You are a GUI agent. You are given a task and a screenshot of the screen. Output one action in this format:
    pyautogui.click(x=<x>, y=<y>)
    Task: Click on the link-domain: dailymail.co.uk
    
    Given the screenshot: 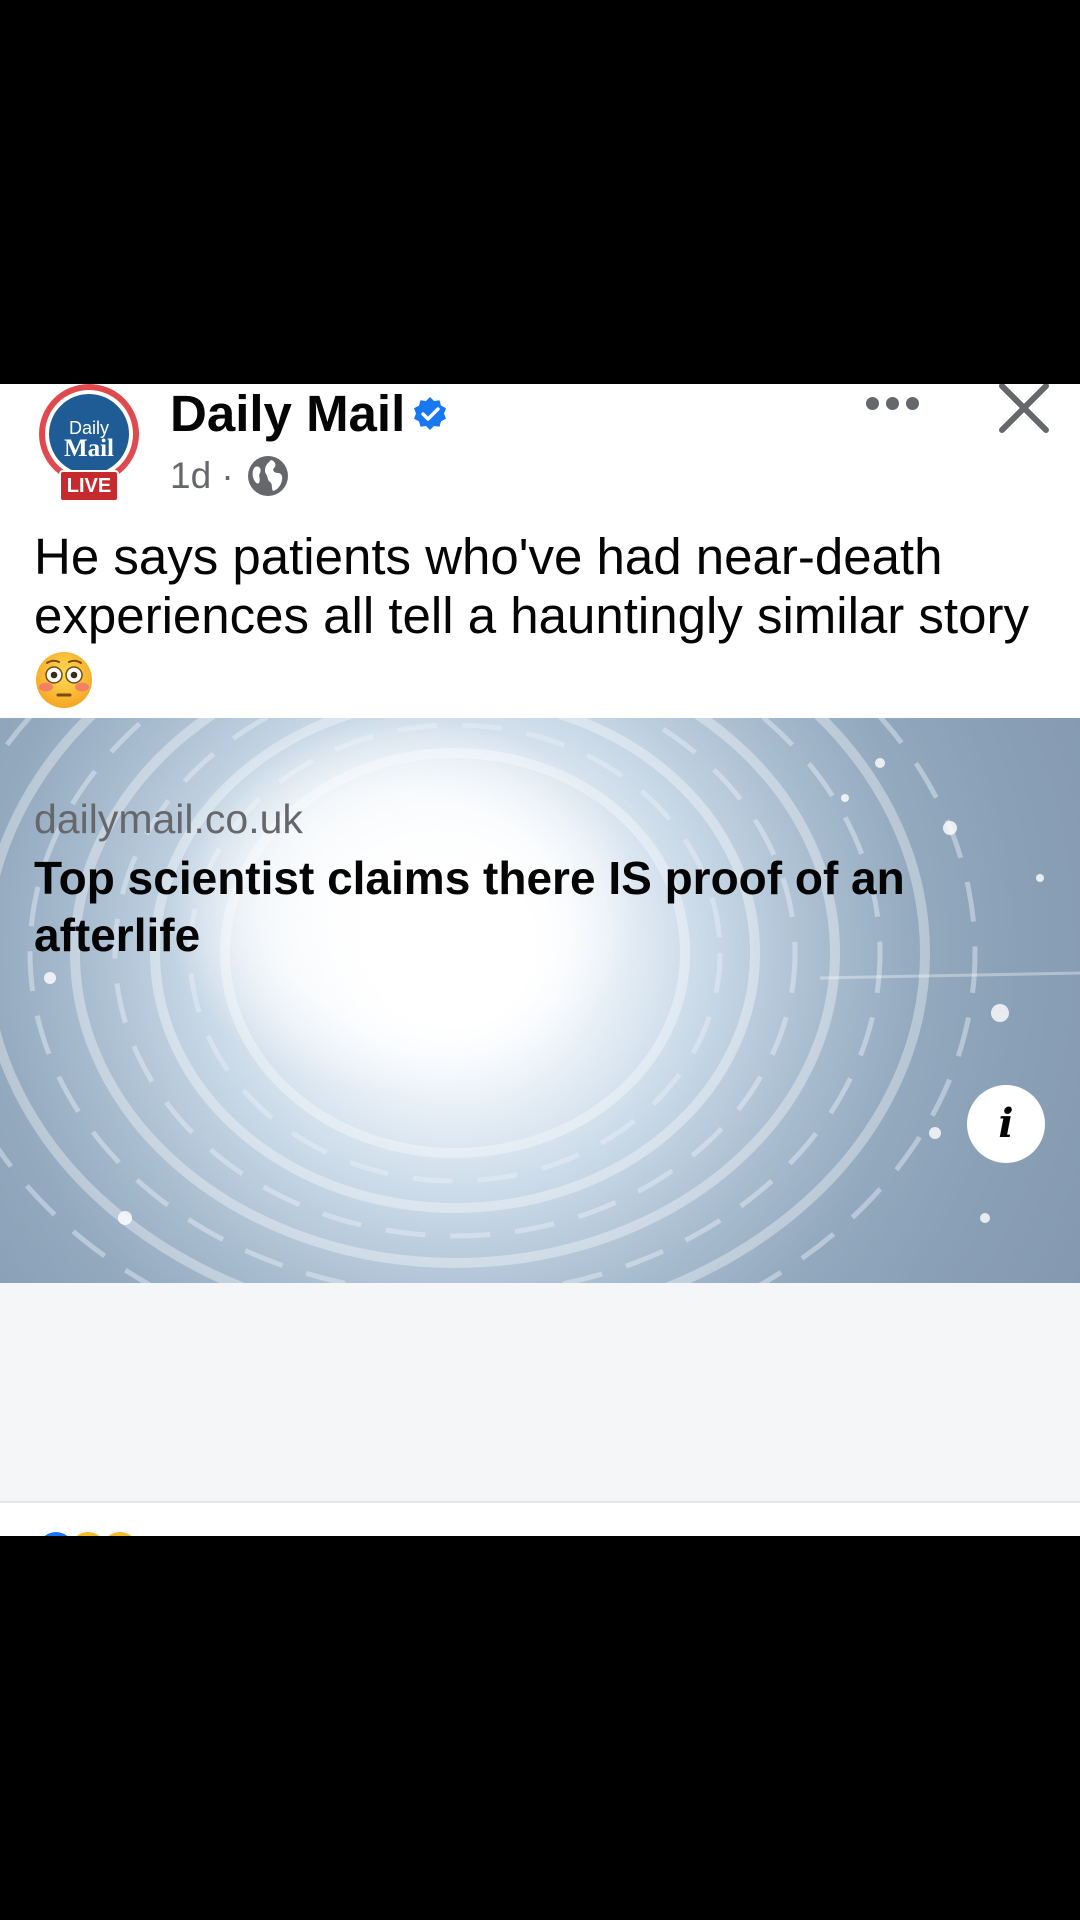 What is the action you would take?
    pyautogui.click(x=168, y=819)
    